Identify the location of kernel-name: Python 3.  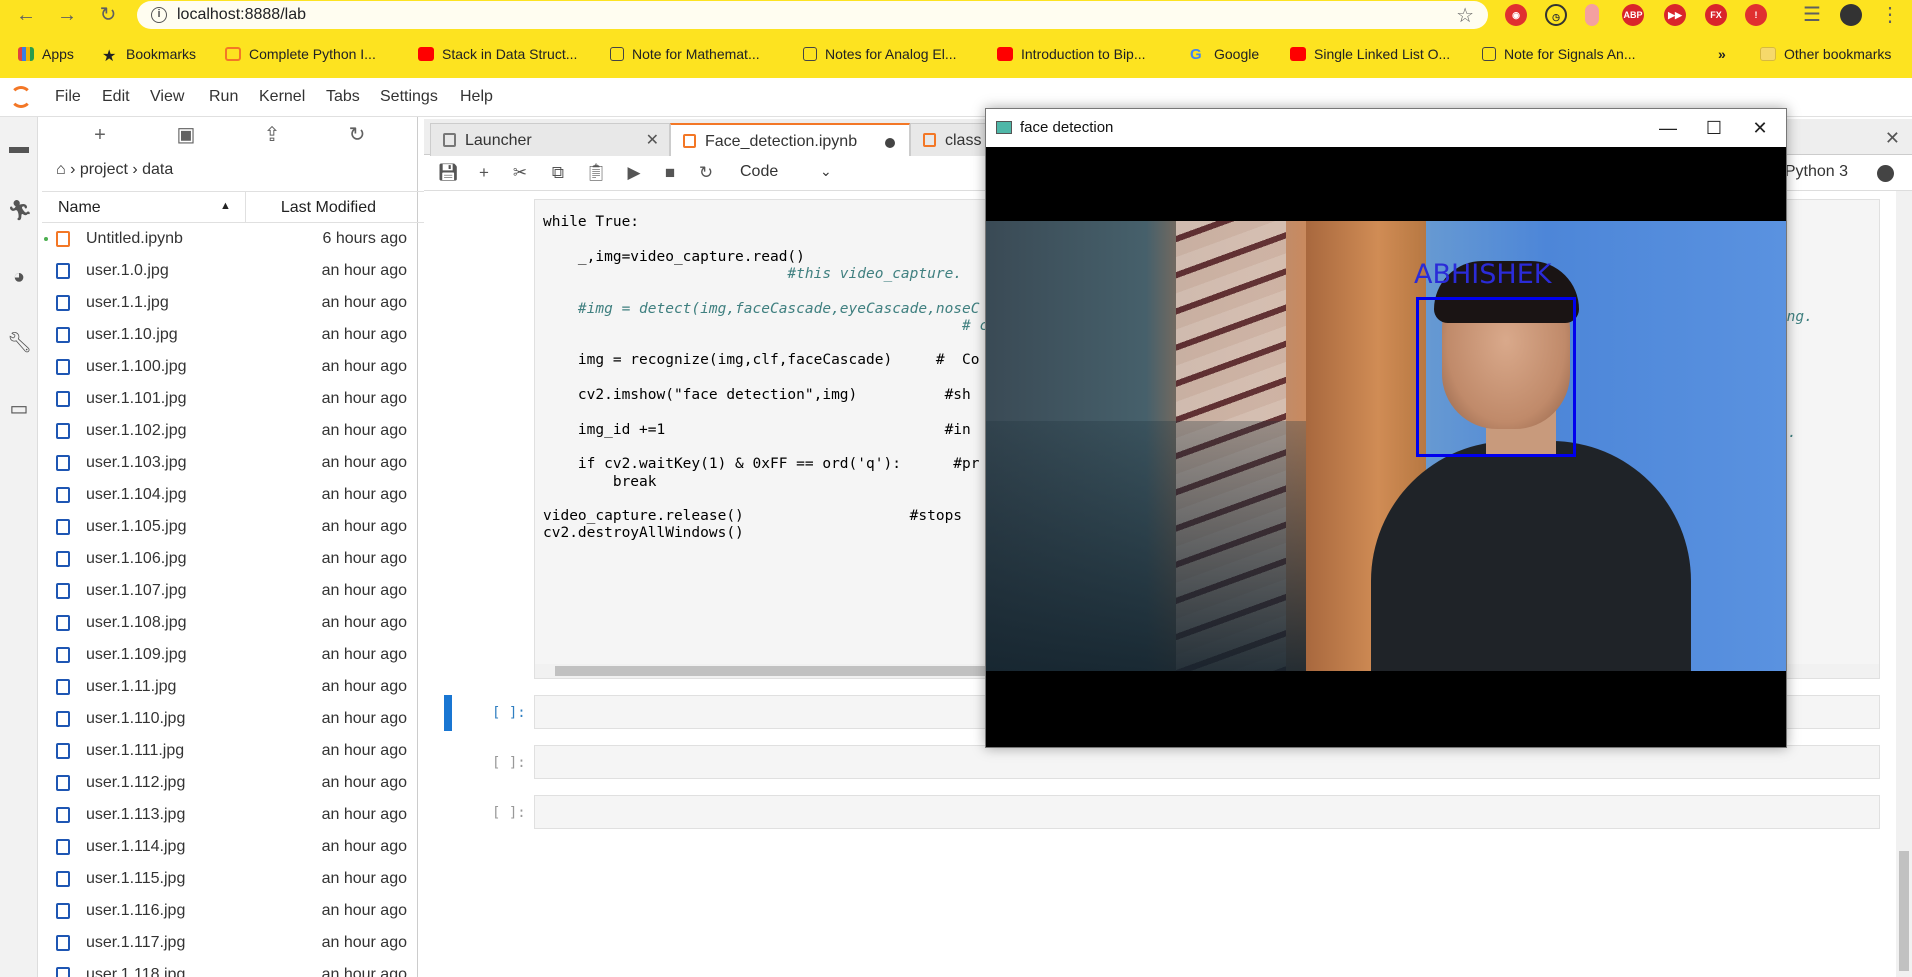
(1816, 172).